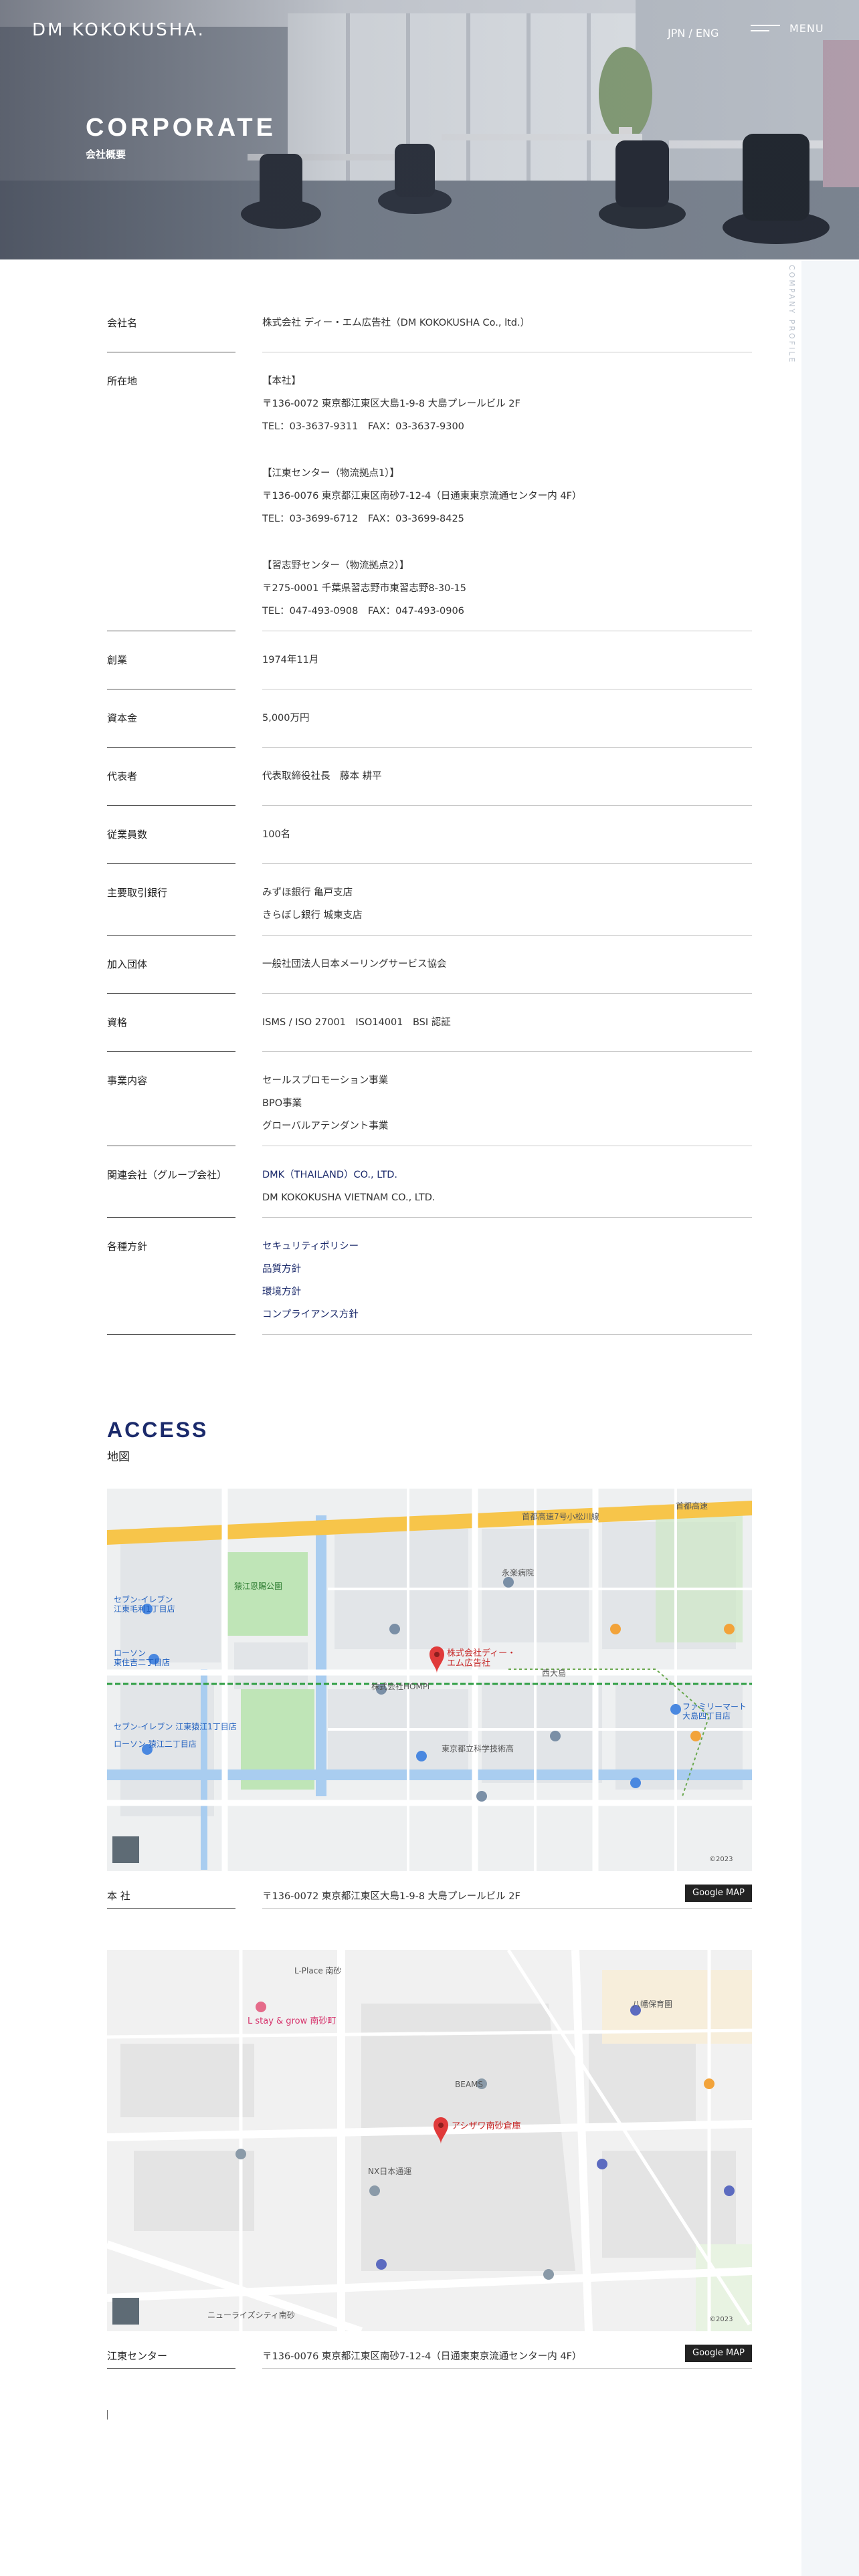 This screenshot has width=859, height=2576. What do you see at coordinates (171, 332) in the screenshot?
I see `row-label: 会社名` at bounding box center [171, 332].